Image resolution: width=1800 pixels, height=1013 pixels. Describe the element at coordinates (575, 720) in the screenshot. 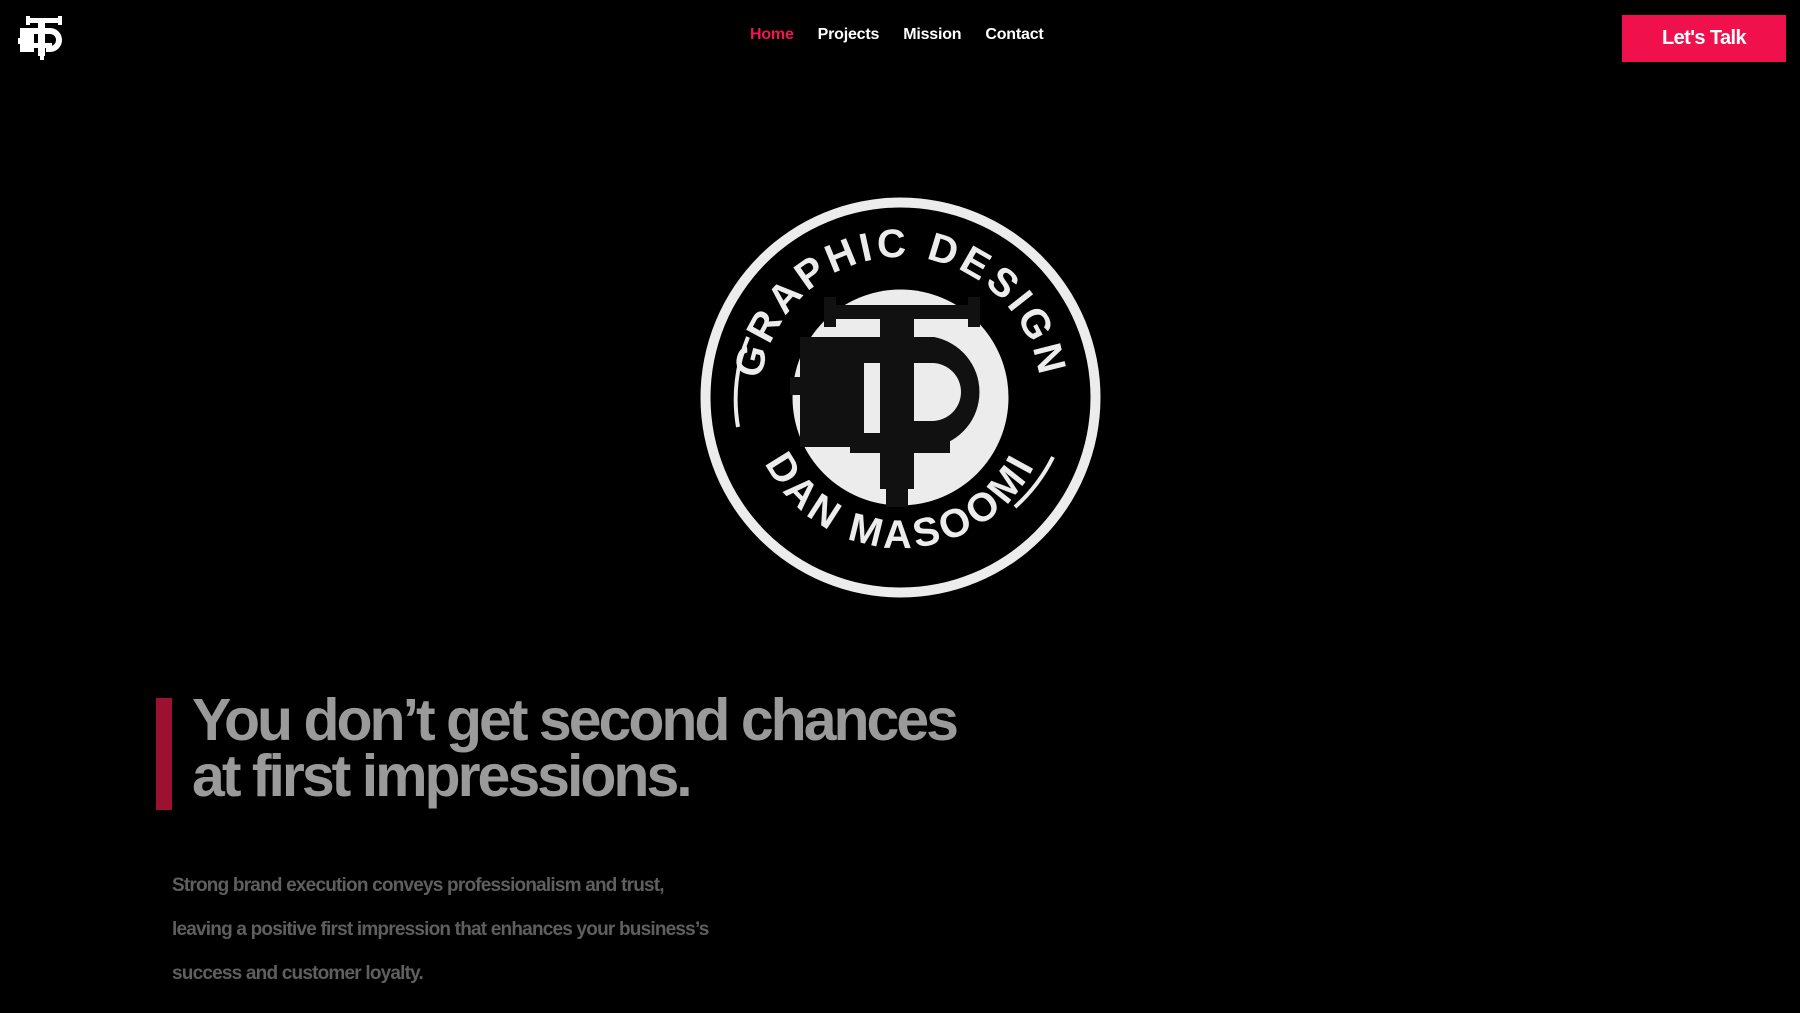

I see `headline-line-1: You don’t get second chances` at that location.